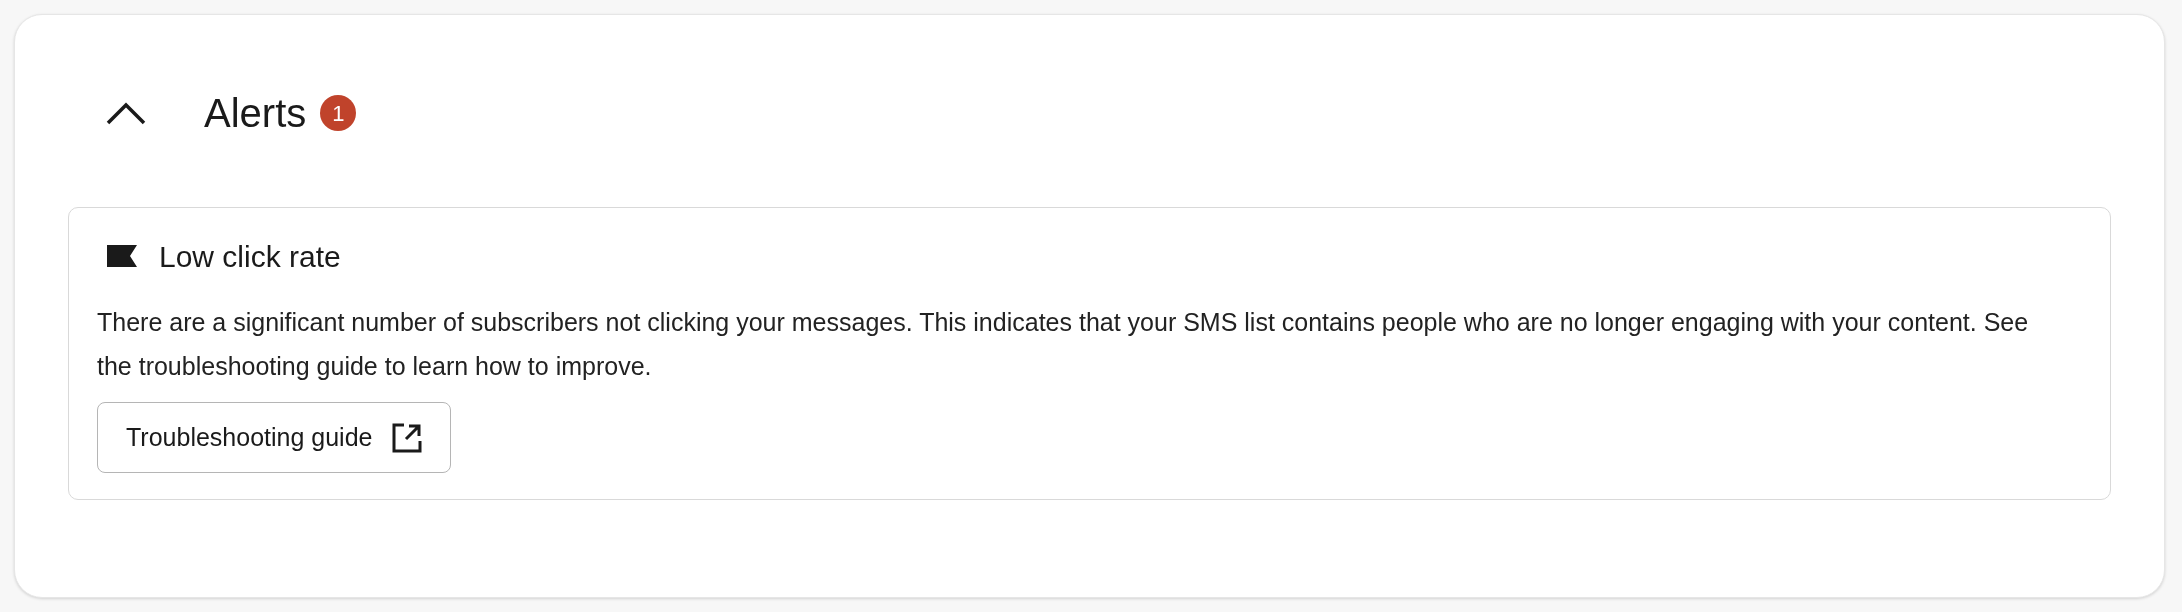 Image resolution: width=2182 pixels, height=612 pixels. Describe the element at coordinates (338, 113) in the screenshot. I see `count-badge: 1` at that location.